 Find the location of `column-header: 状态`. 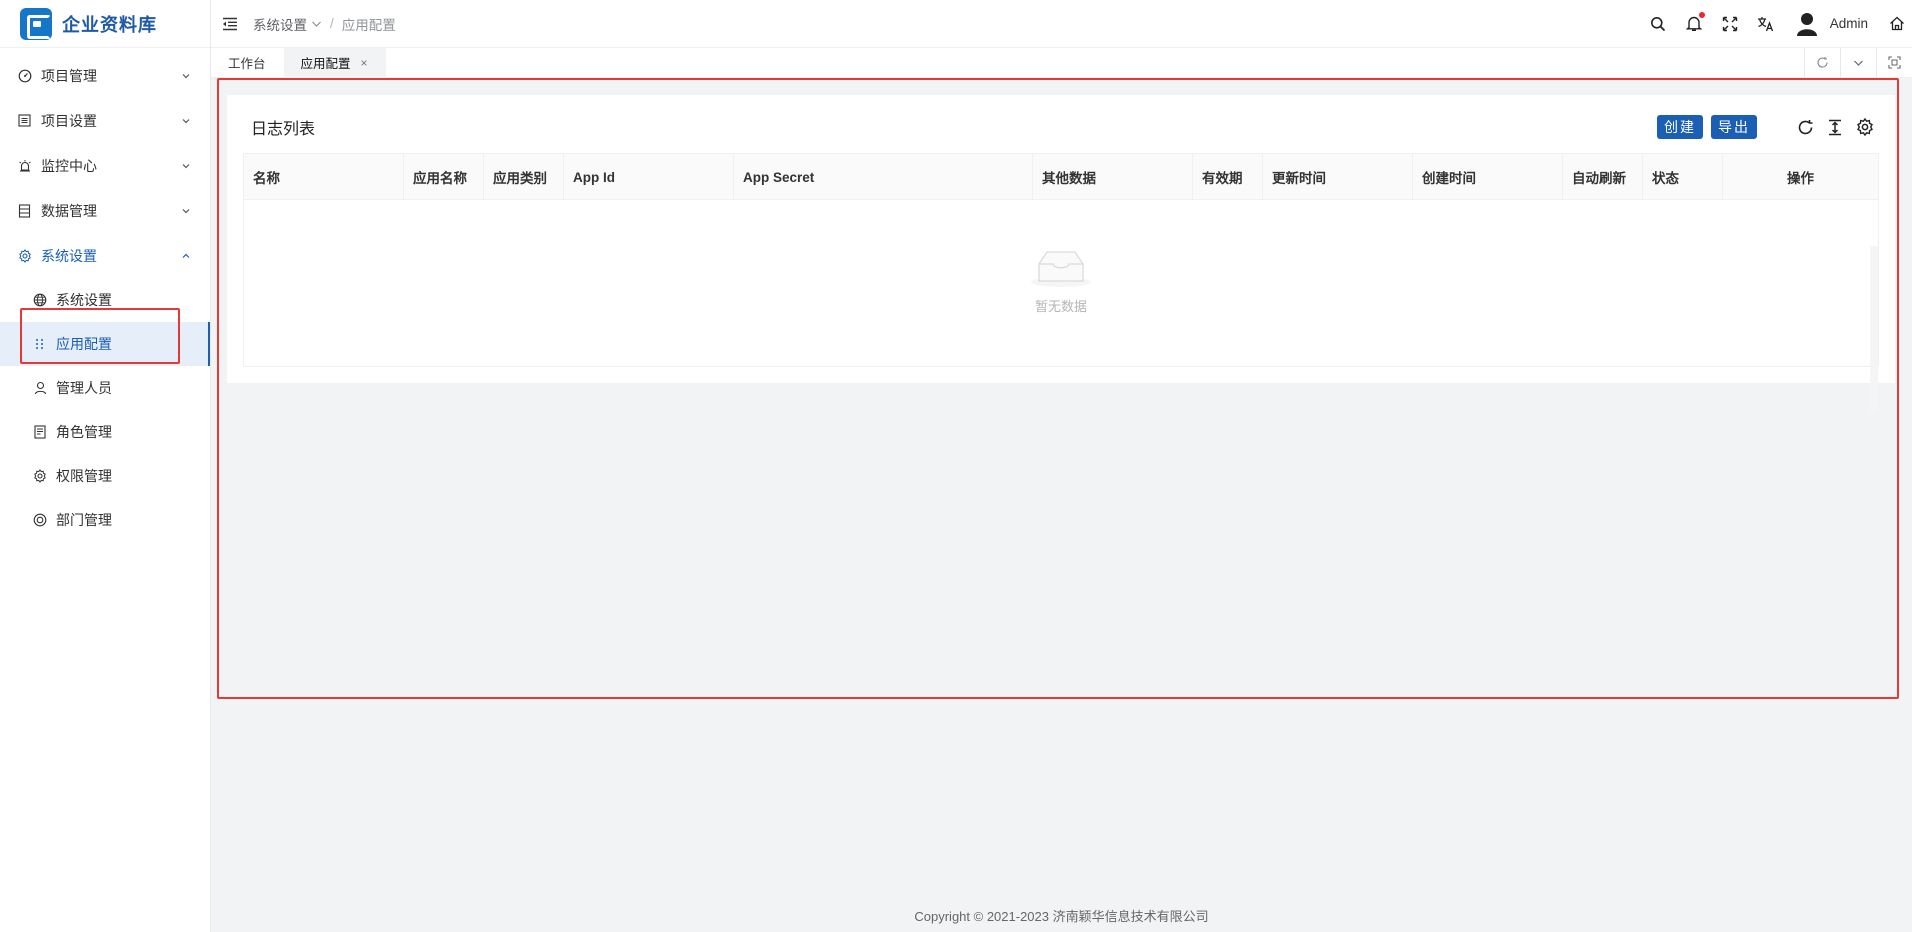

column-header: 状态 is located at coordinates (1683, 177).